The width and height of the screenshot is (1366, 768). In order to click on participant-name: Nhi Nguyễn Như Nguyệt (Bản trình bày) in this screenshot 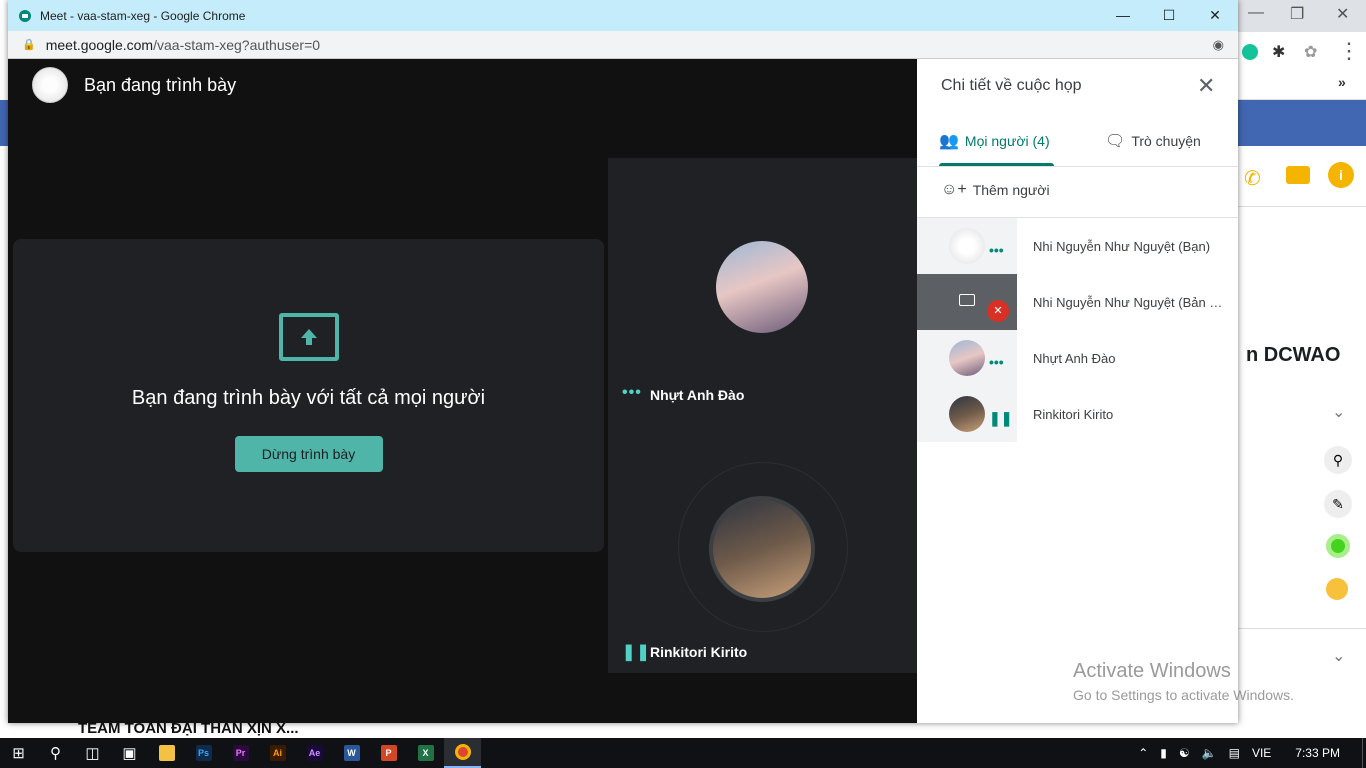, I will do `click(1128, 302)`.